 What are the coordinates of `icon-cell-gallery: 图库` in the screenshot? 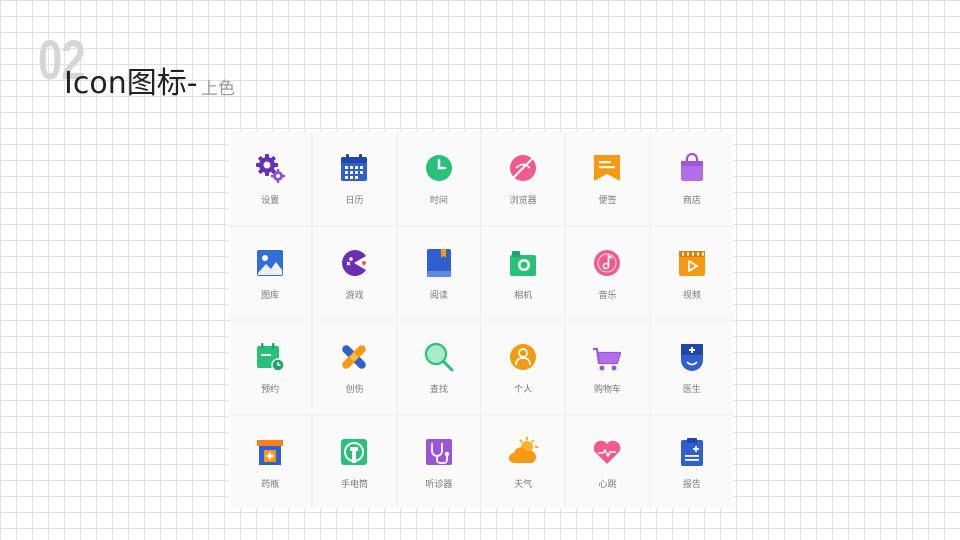 It's located at (270, 272).